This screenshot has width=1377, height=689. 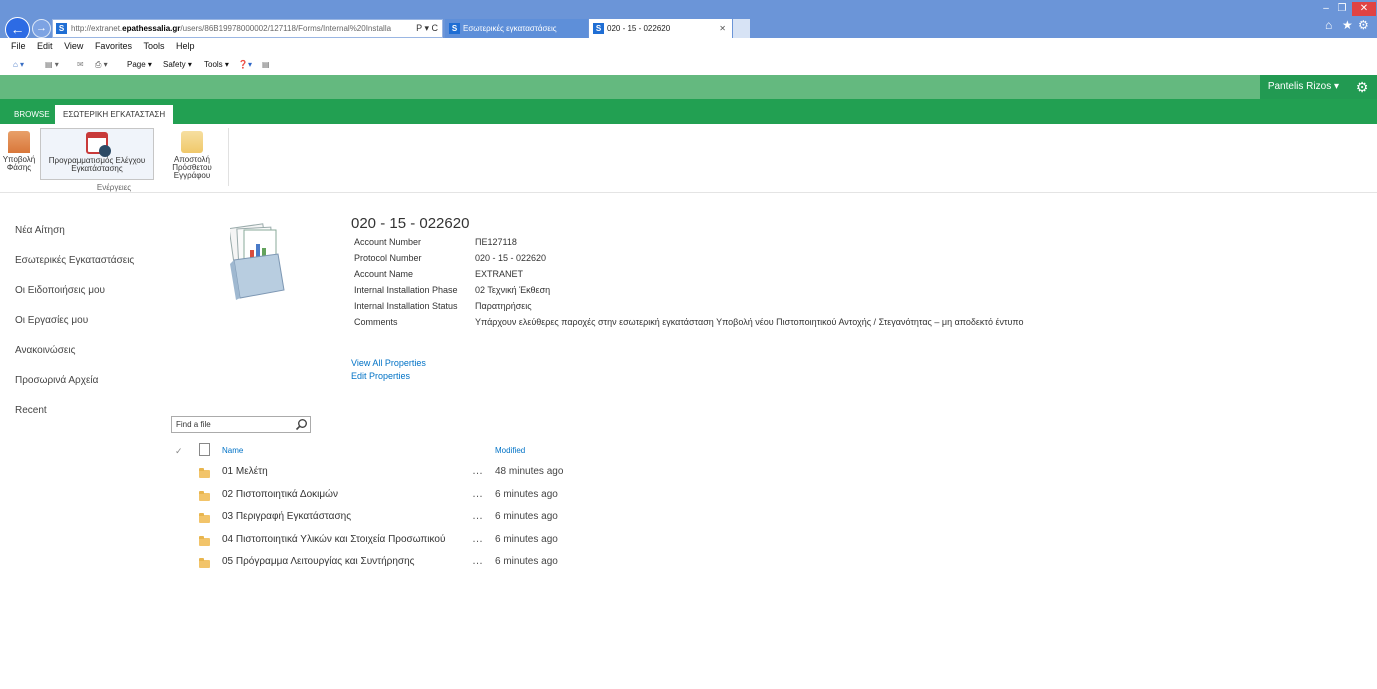 I want to click on button-label: Εγγράφου, so click(x=192, y=175).